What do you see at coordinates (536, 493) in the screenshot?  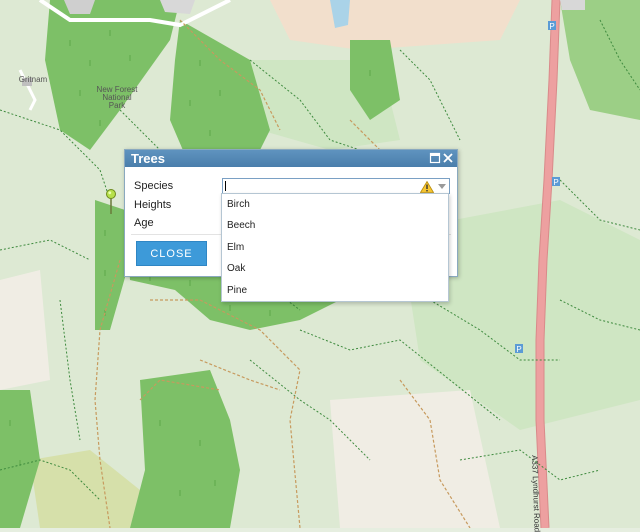 I see `road-label: A337 Lyndhurst Road` at bounding box center [536, 493].